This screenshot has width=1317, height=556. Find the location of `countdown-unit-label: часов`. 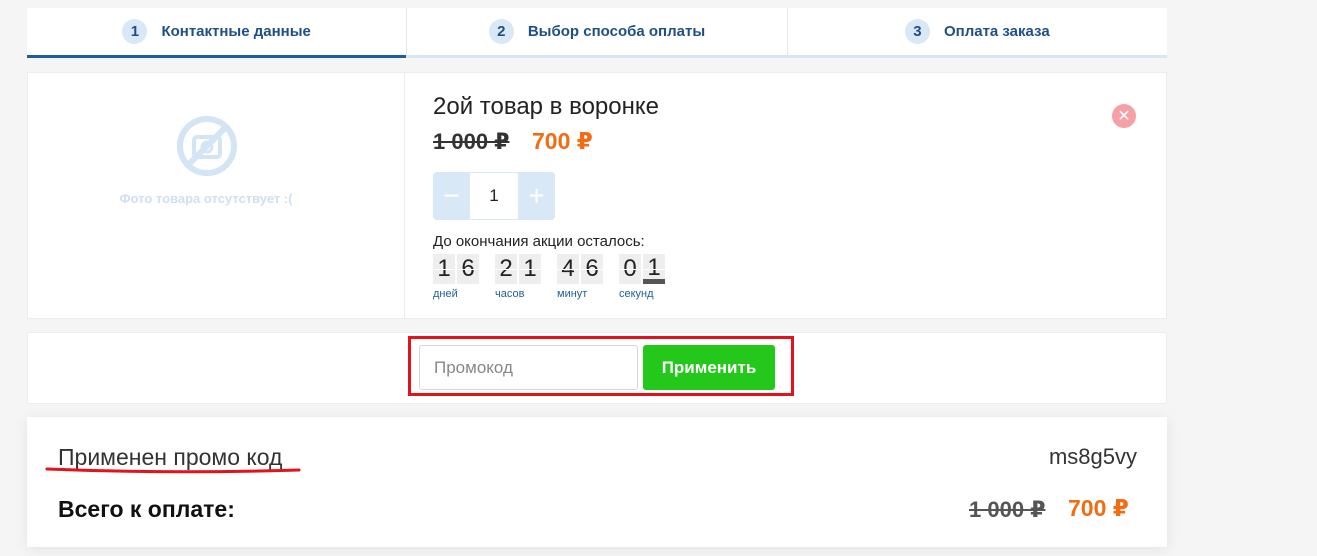

countdown-unit-label: часов is located at coordinates (510, 294).